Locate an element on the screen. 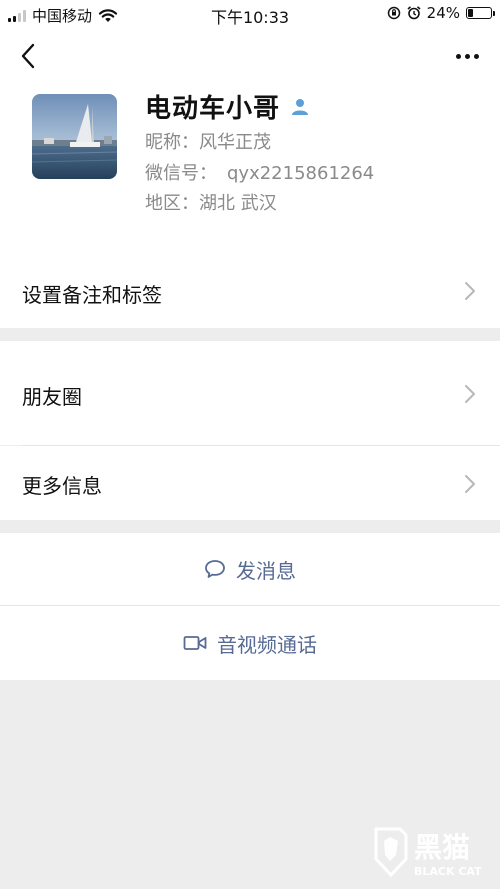 The width and height of the screenshot is (500, 889). battery-icon is located at coordinates (480, 13).